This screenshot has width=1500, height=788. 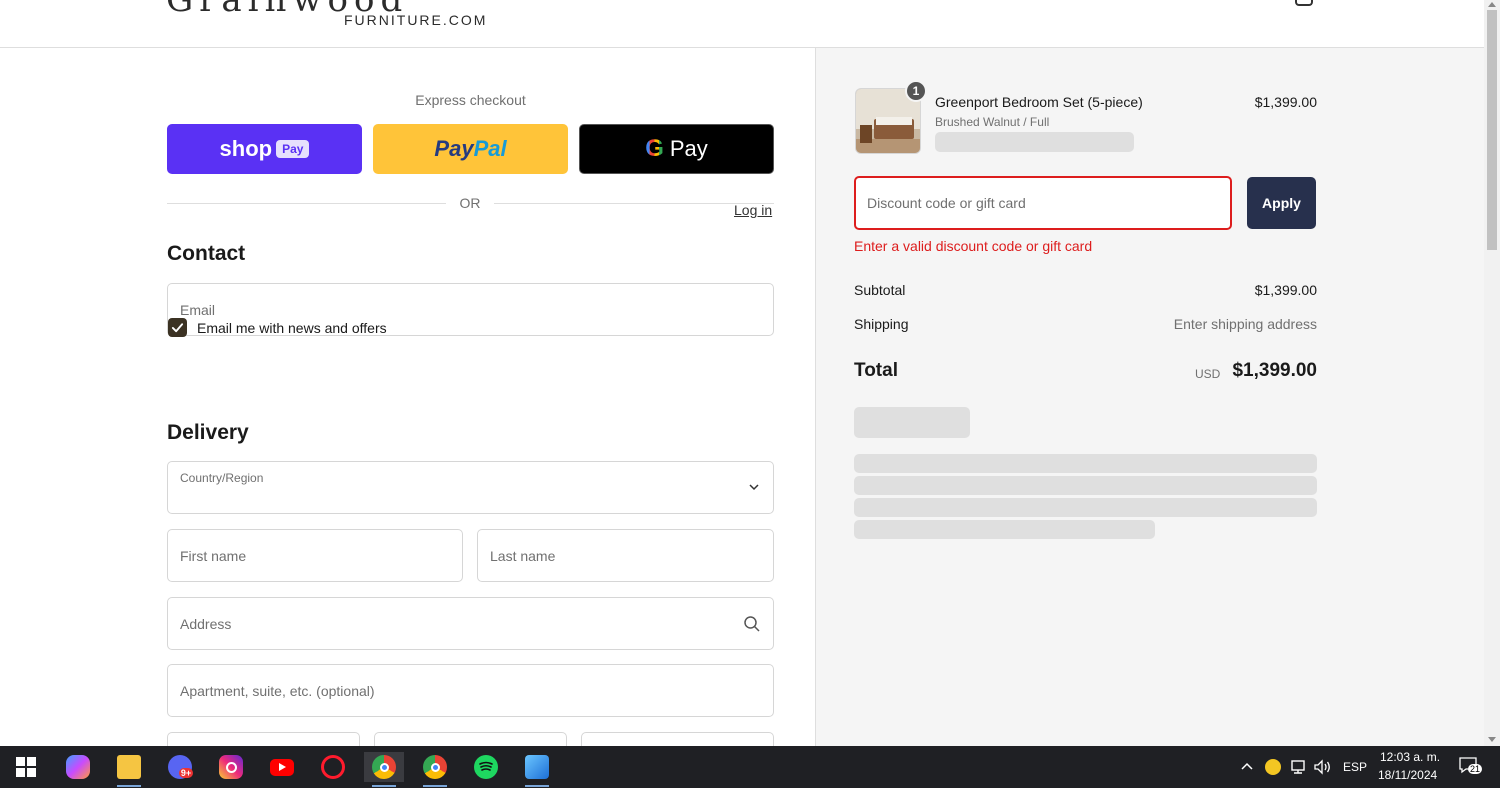 I want to click on product-variant: Brushed Walnut / Full, so click(x=992, y=122).